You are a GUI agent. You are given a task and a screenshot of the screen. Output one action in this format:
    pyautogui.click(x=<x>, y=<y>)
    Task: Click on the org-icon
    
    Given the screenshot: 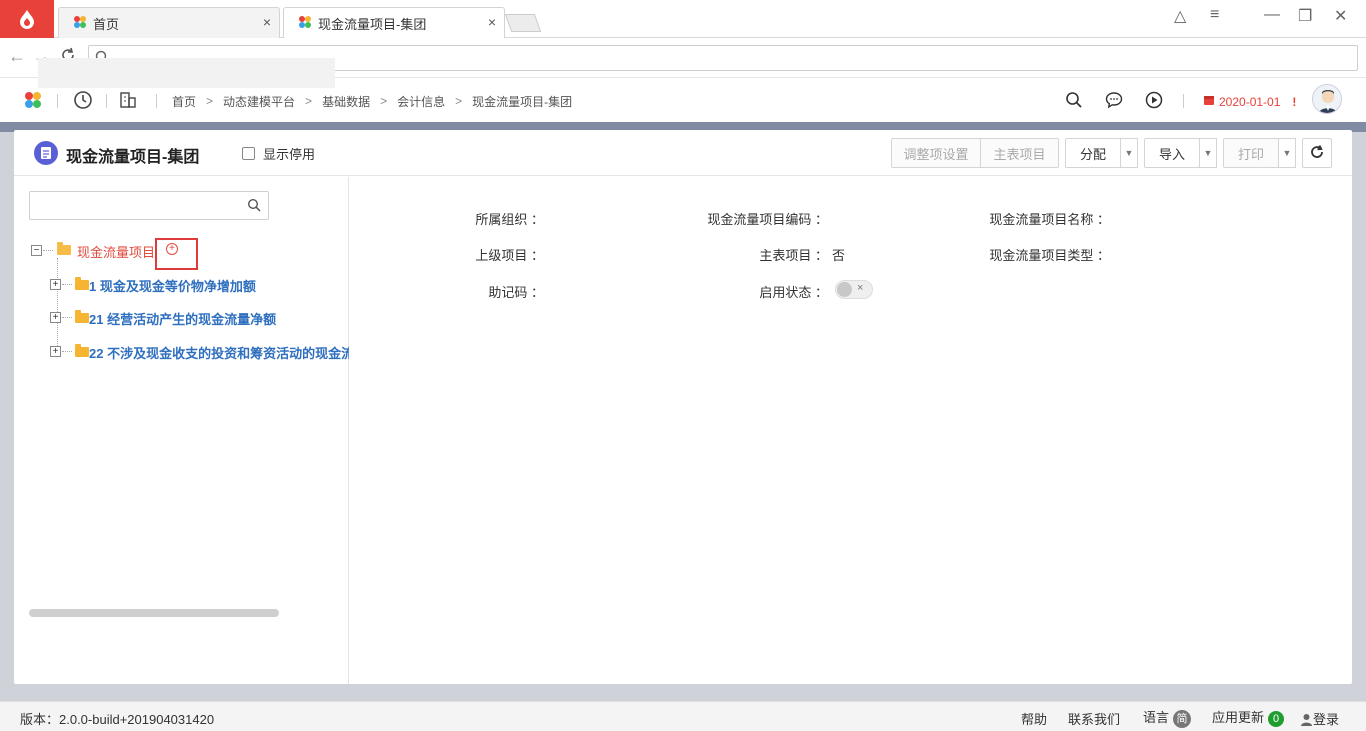 What is the action you would take?
    pyautogui.click(x=128, y=101)
    